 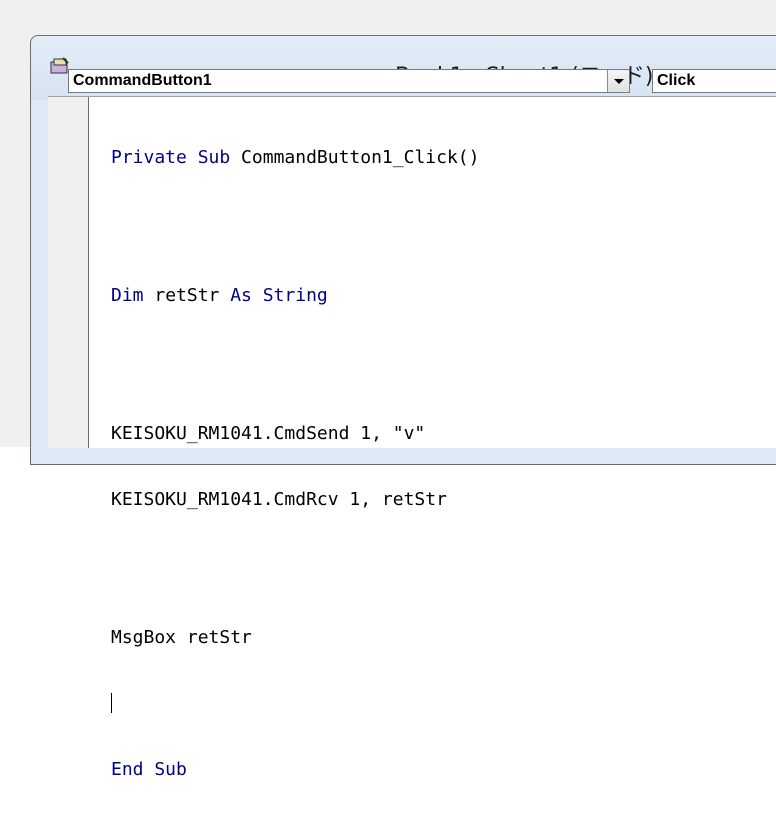 What do you see at coordinates (443, 296) in the screenshot?
I see `code-line: Dim retStr As String` at bounding box center [443, 296].